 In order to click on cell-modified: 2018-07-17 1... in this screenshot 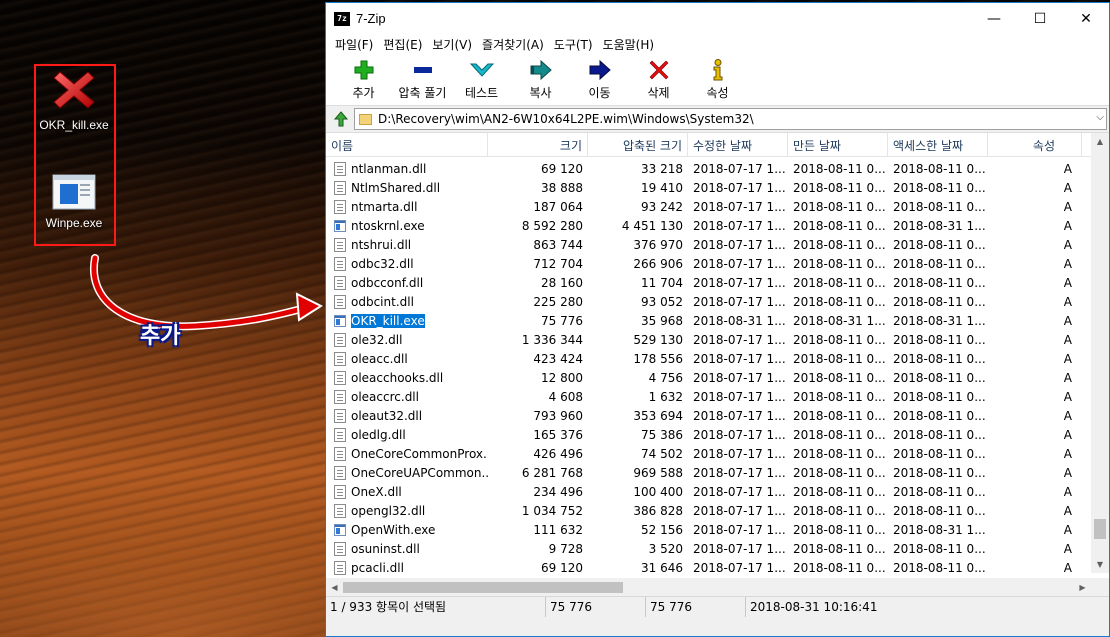, I will do `click(739, 187)`.